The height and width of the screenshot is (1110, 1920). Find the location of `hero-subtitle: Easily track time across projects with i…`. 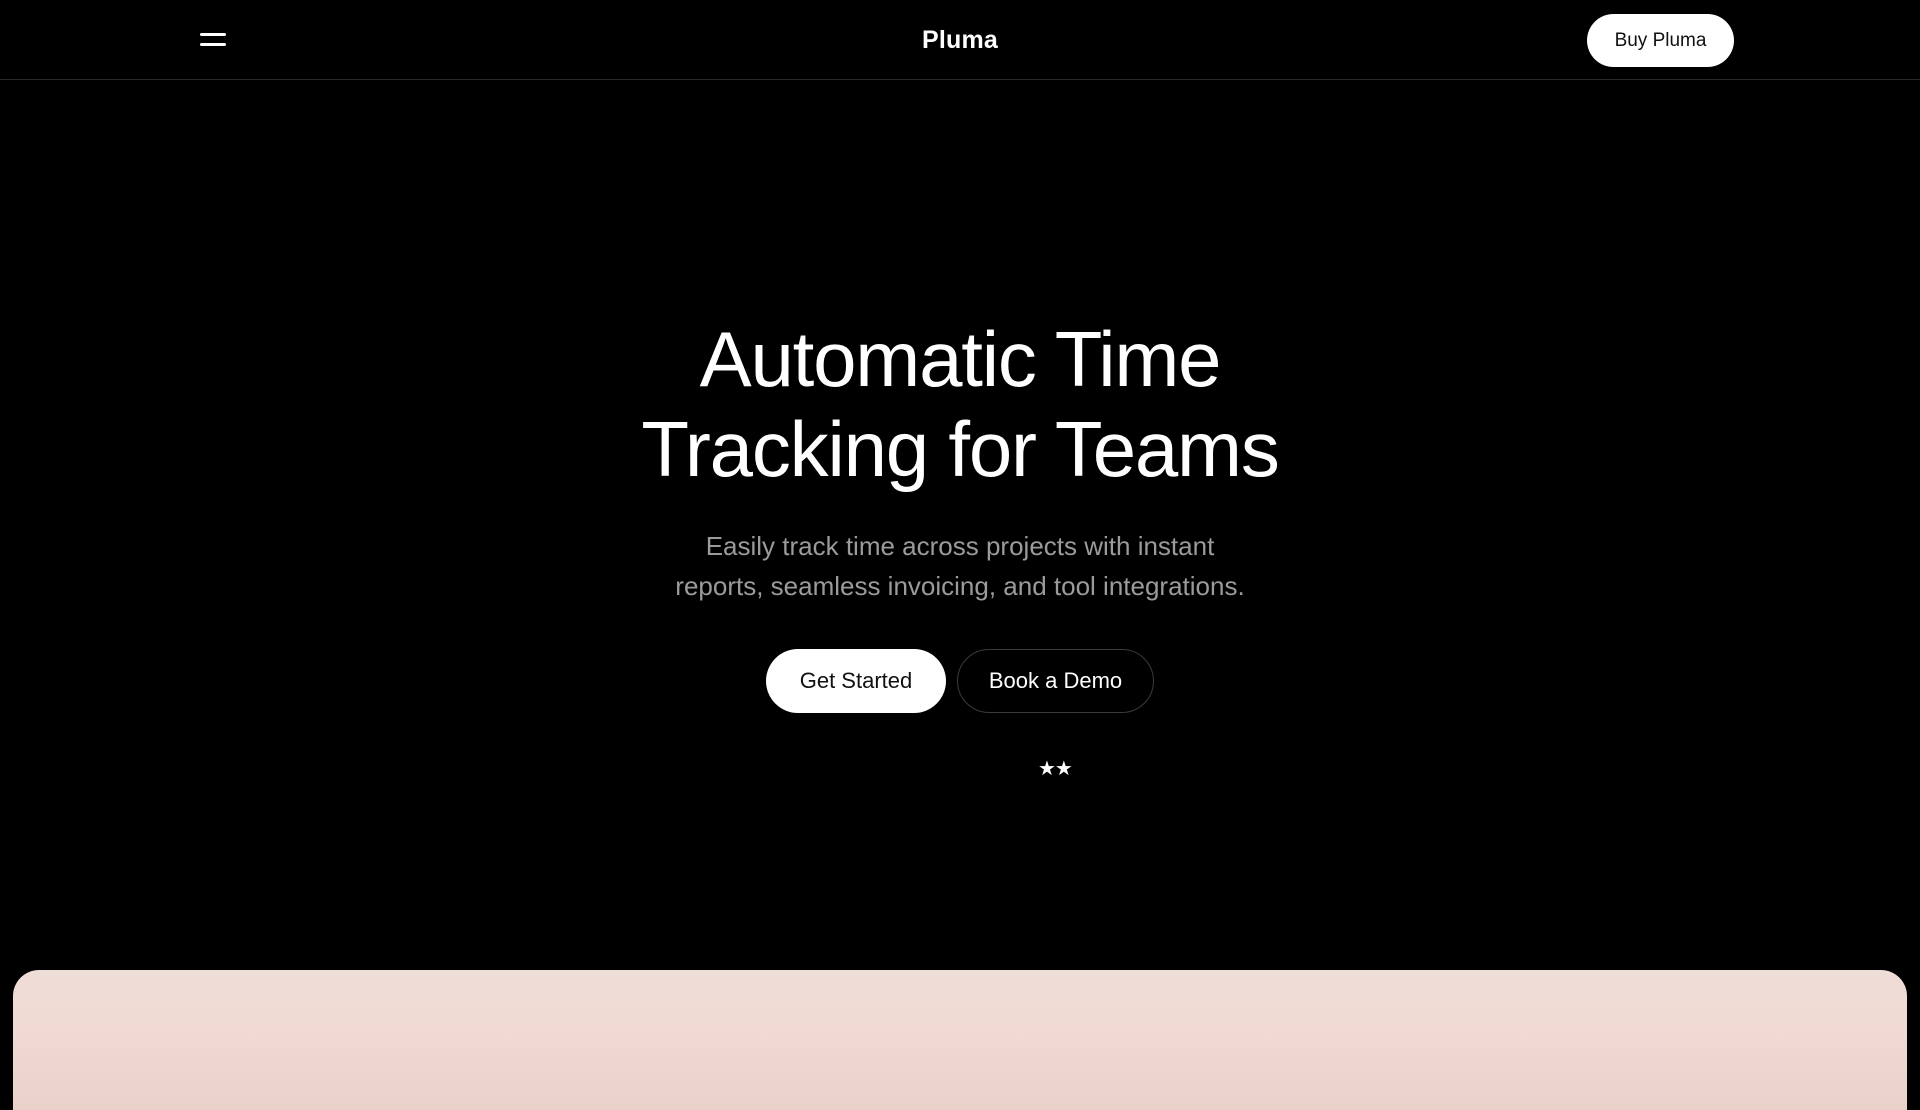

hero-subtitle: Easily track time across projects with i… is located at coordinates (960, 566).